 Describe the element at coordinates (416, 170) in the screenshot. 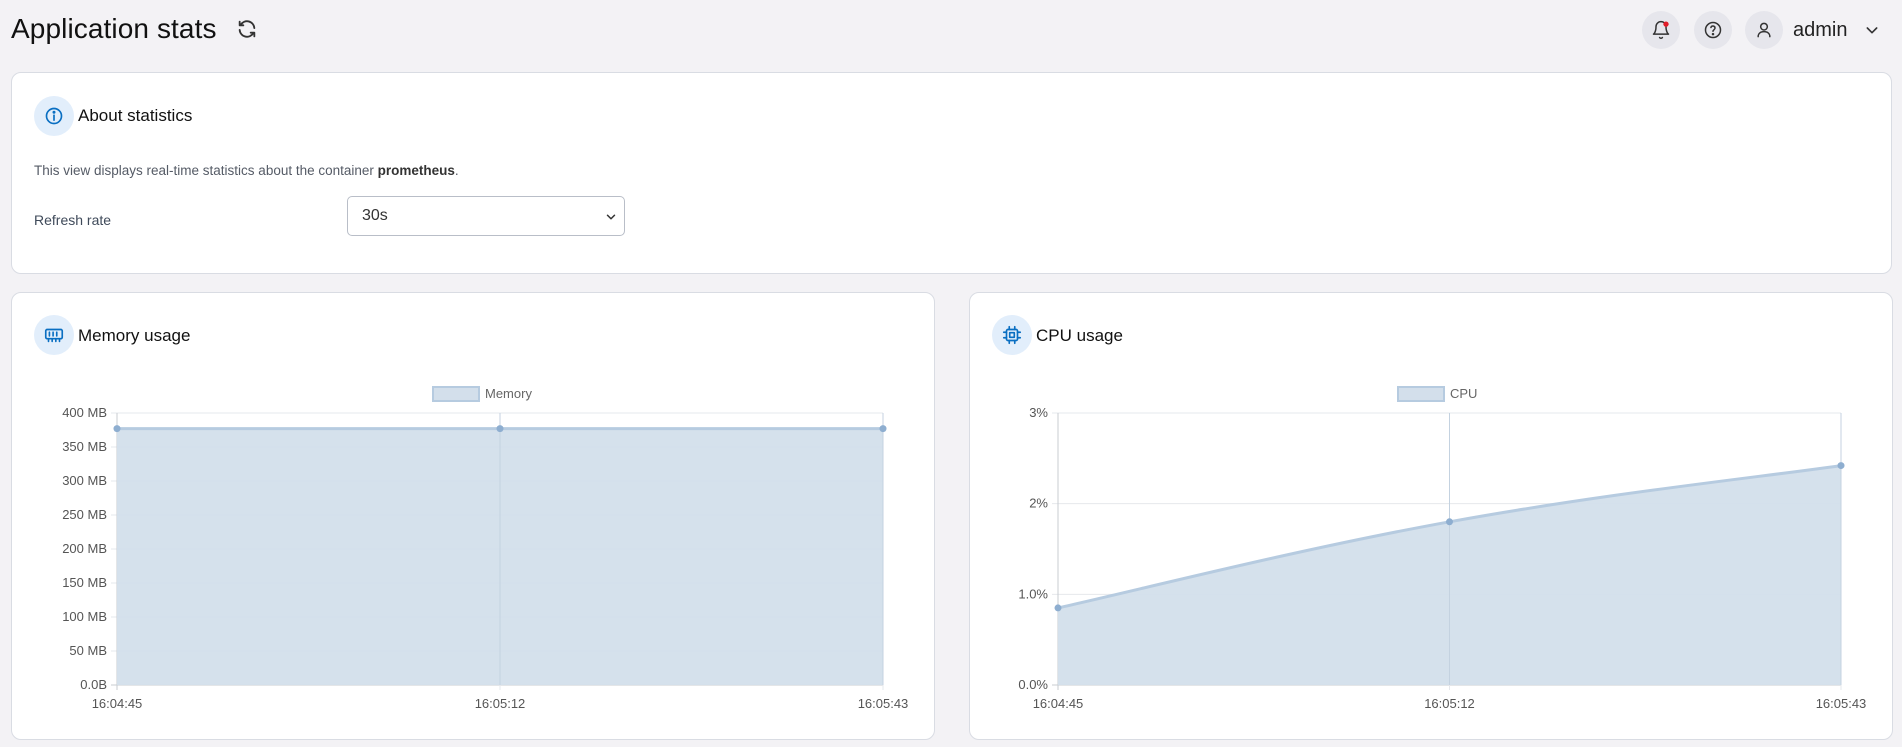

I see `container-name: prometheus` at that location.